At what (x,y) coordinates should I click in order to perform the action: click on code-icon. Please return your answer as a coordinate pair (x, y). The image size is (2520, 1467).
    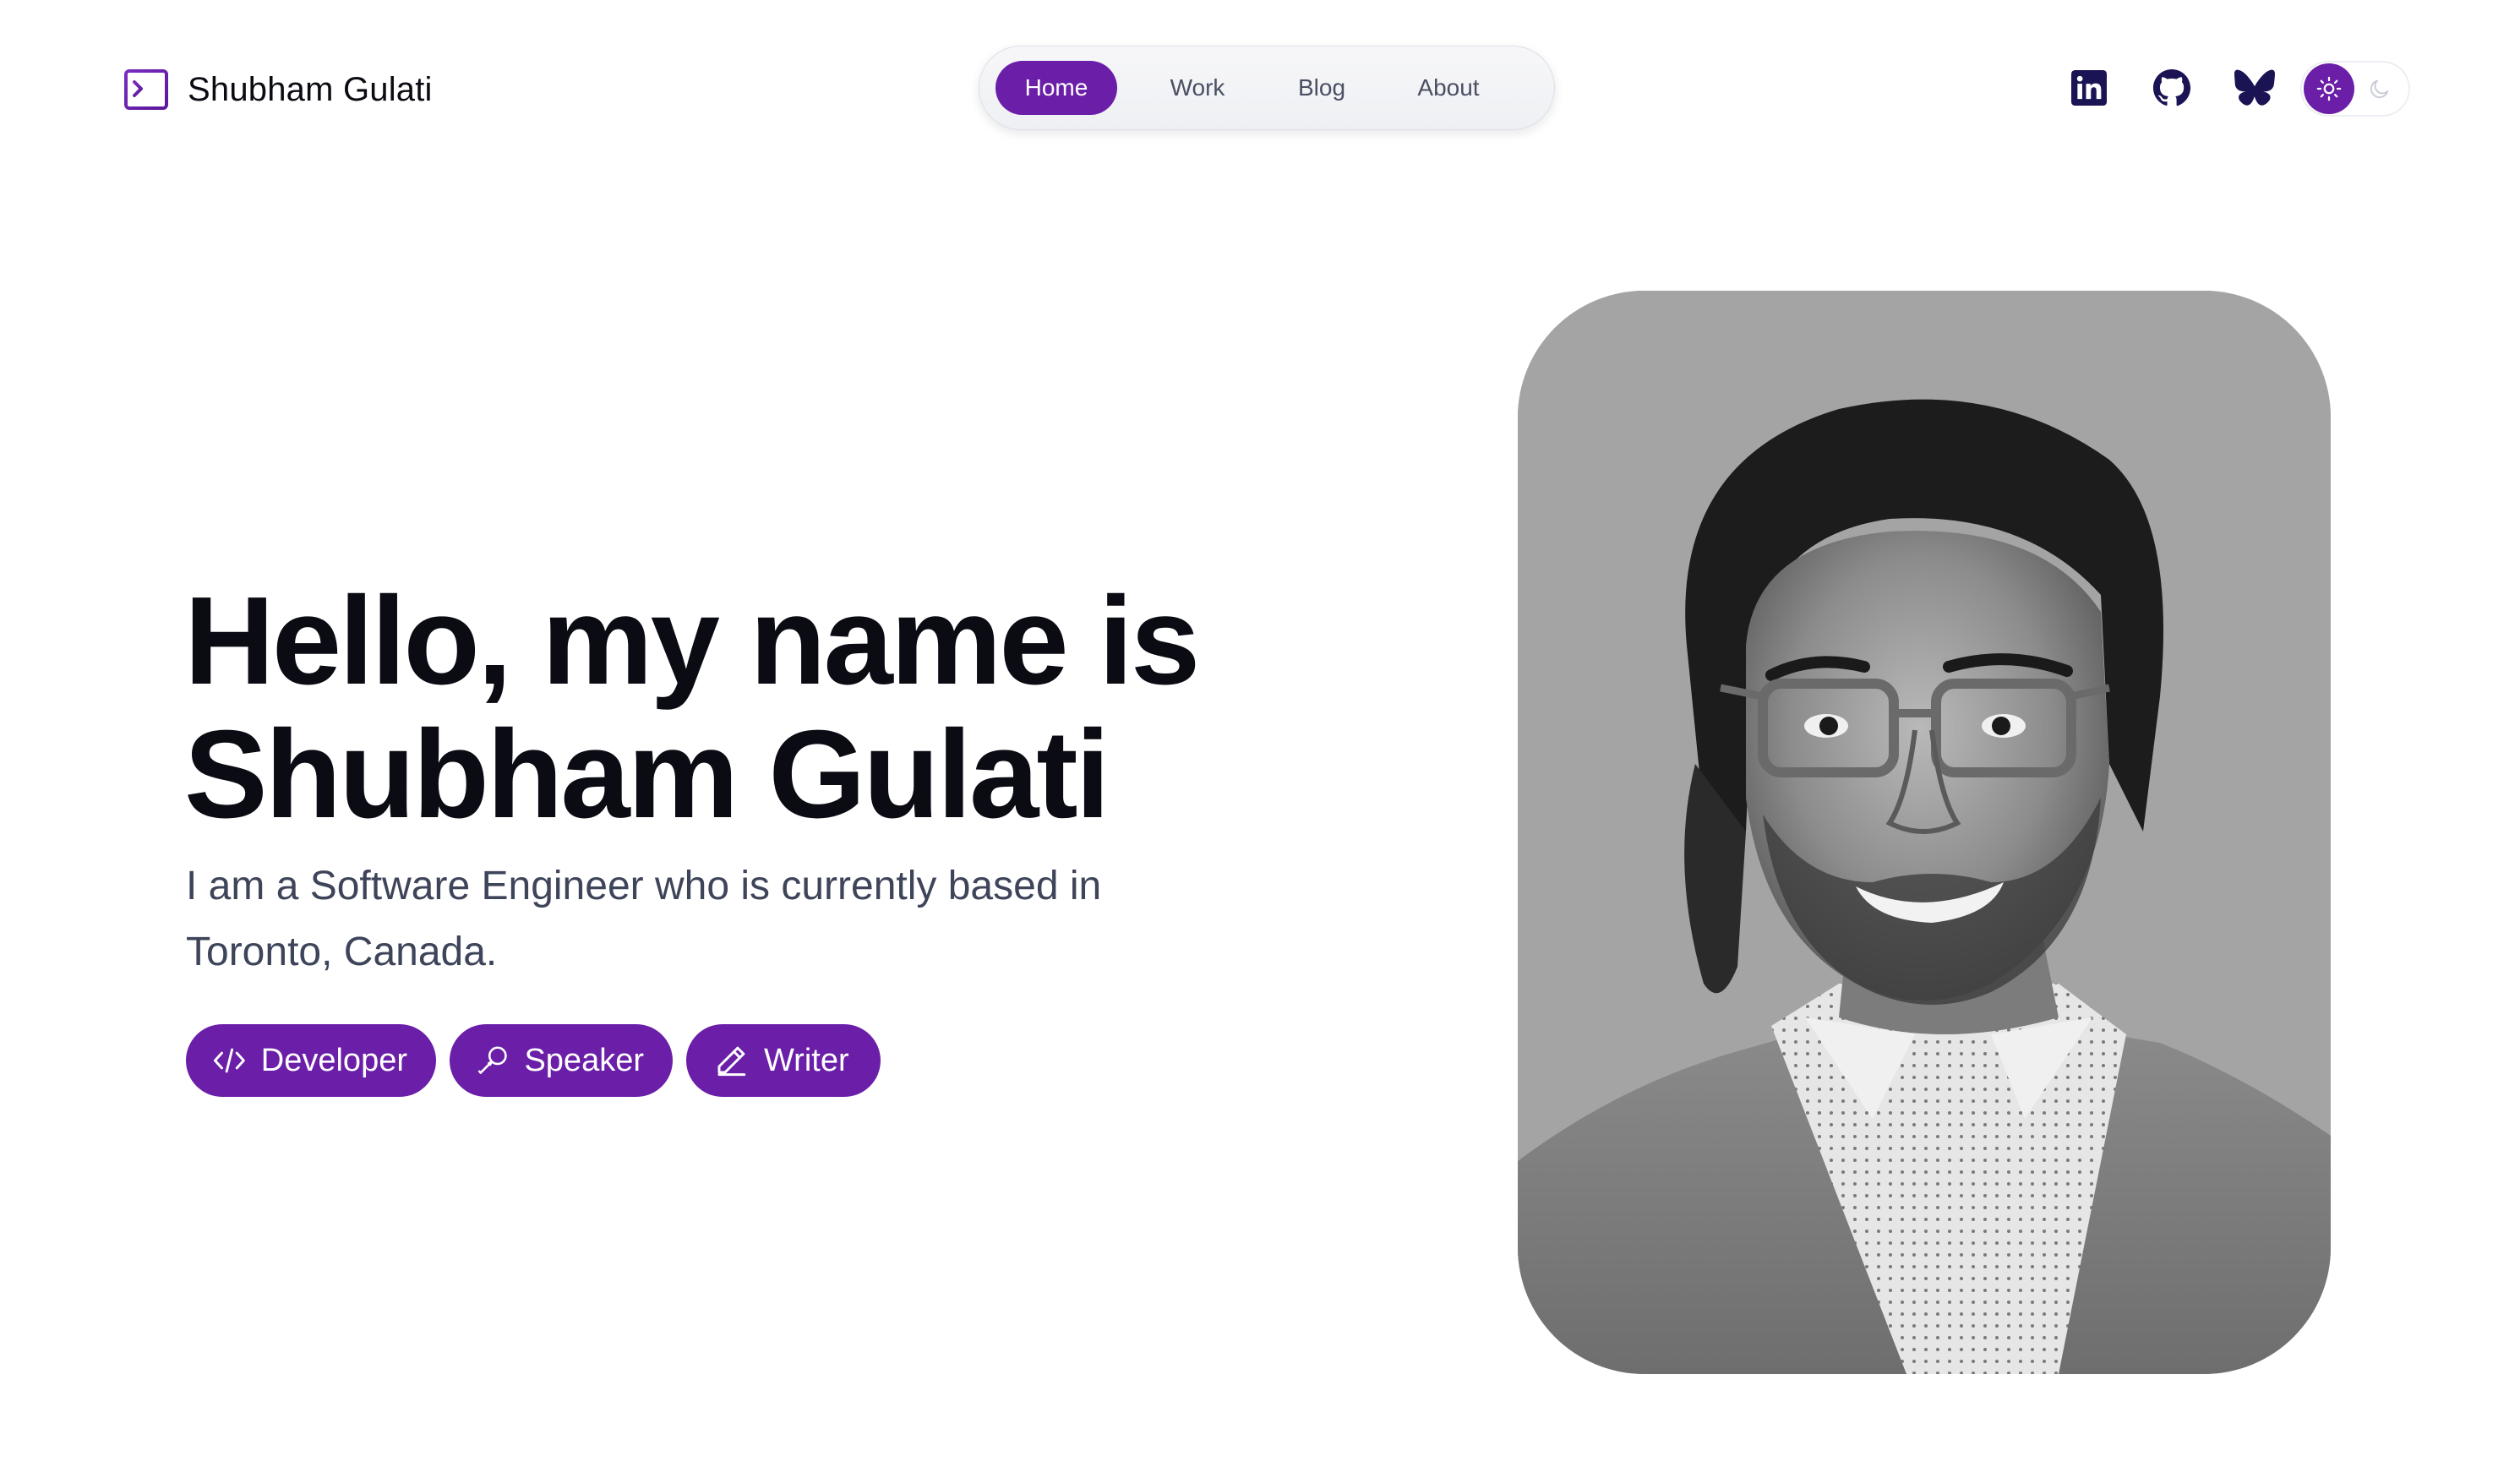
    Looking at the image, I should click on (229, 1060).